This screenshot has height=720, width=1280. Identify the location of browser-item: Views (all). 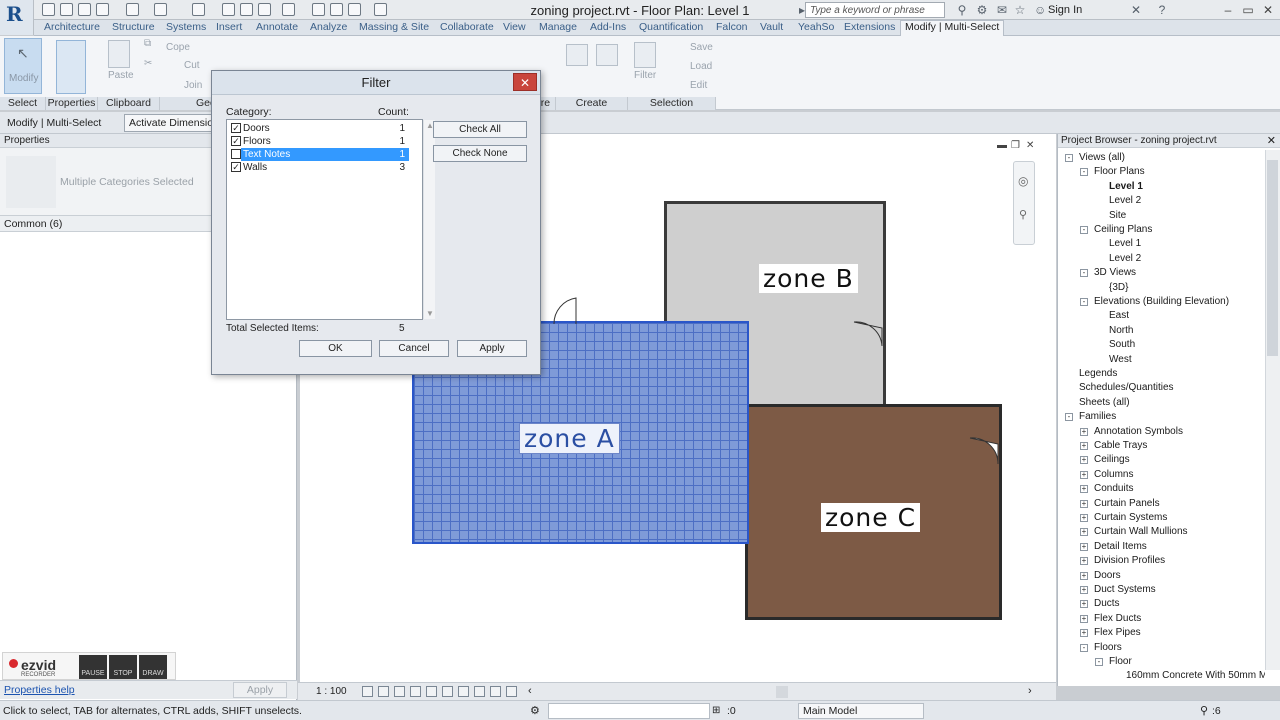
(1102, 157).